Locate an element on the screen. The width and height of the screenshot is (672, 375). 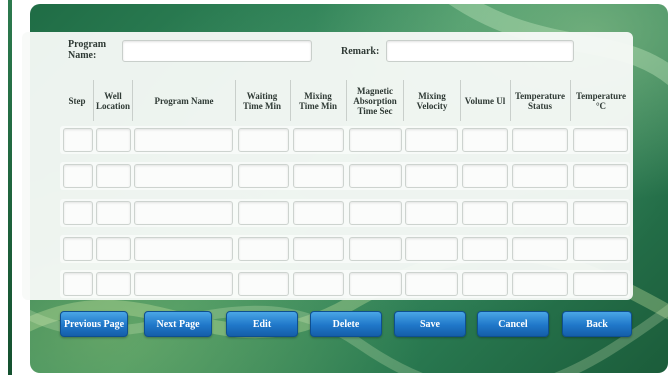
cancel-button: Cancel is located at coordinates (513, 324).